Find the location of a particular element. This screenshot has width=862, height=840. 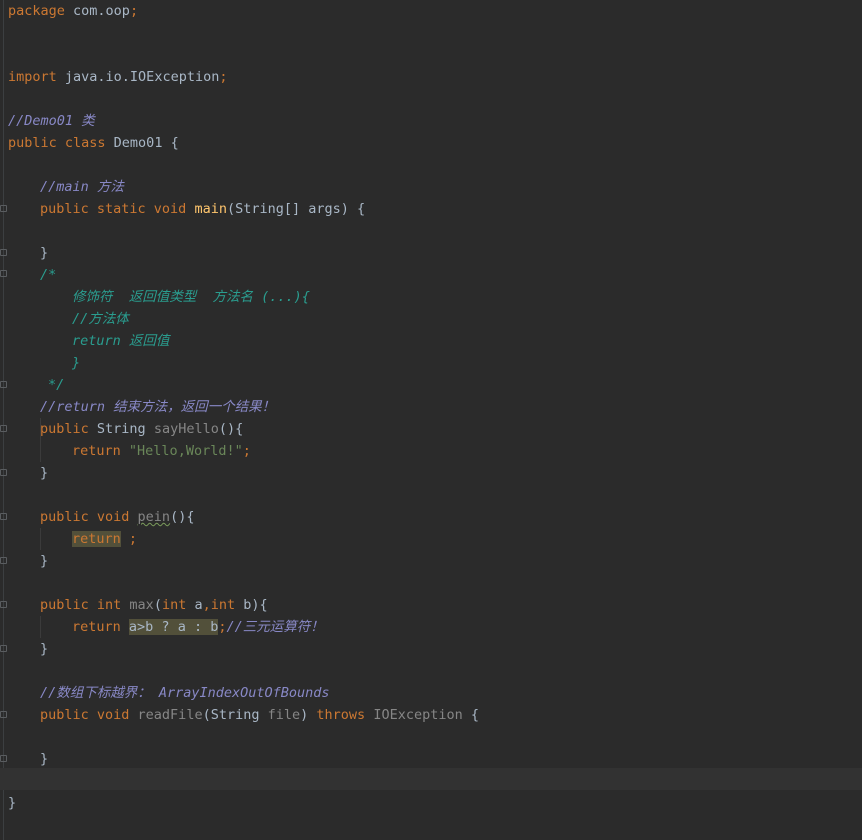

method-name: max is located at coordinates (141, 605).